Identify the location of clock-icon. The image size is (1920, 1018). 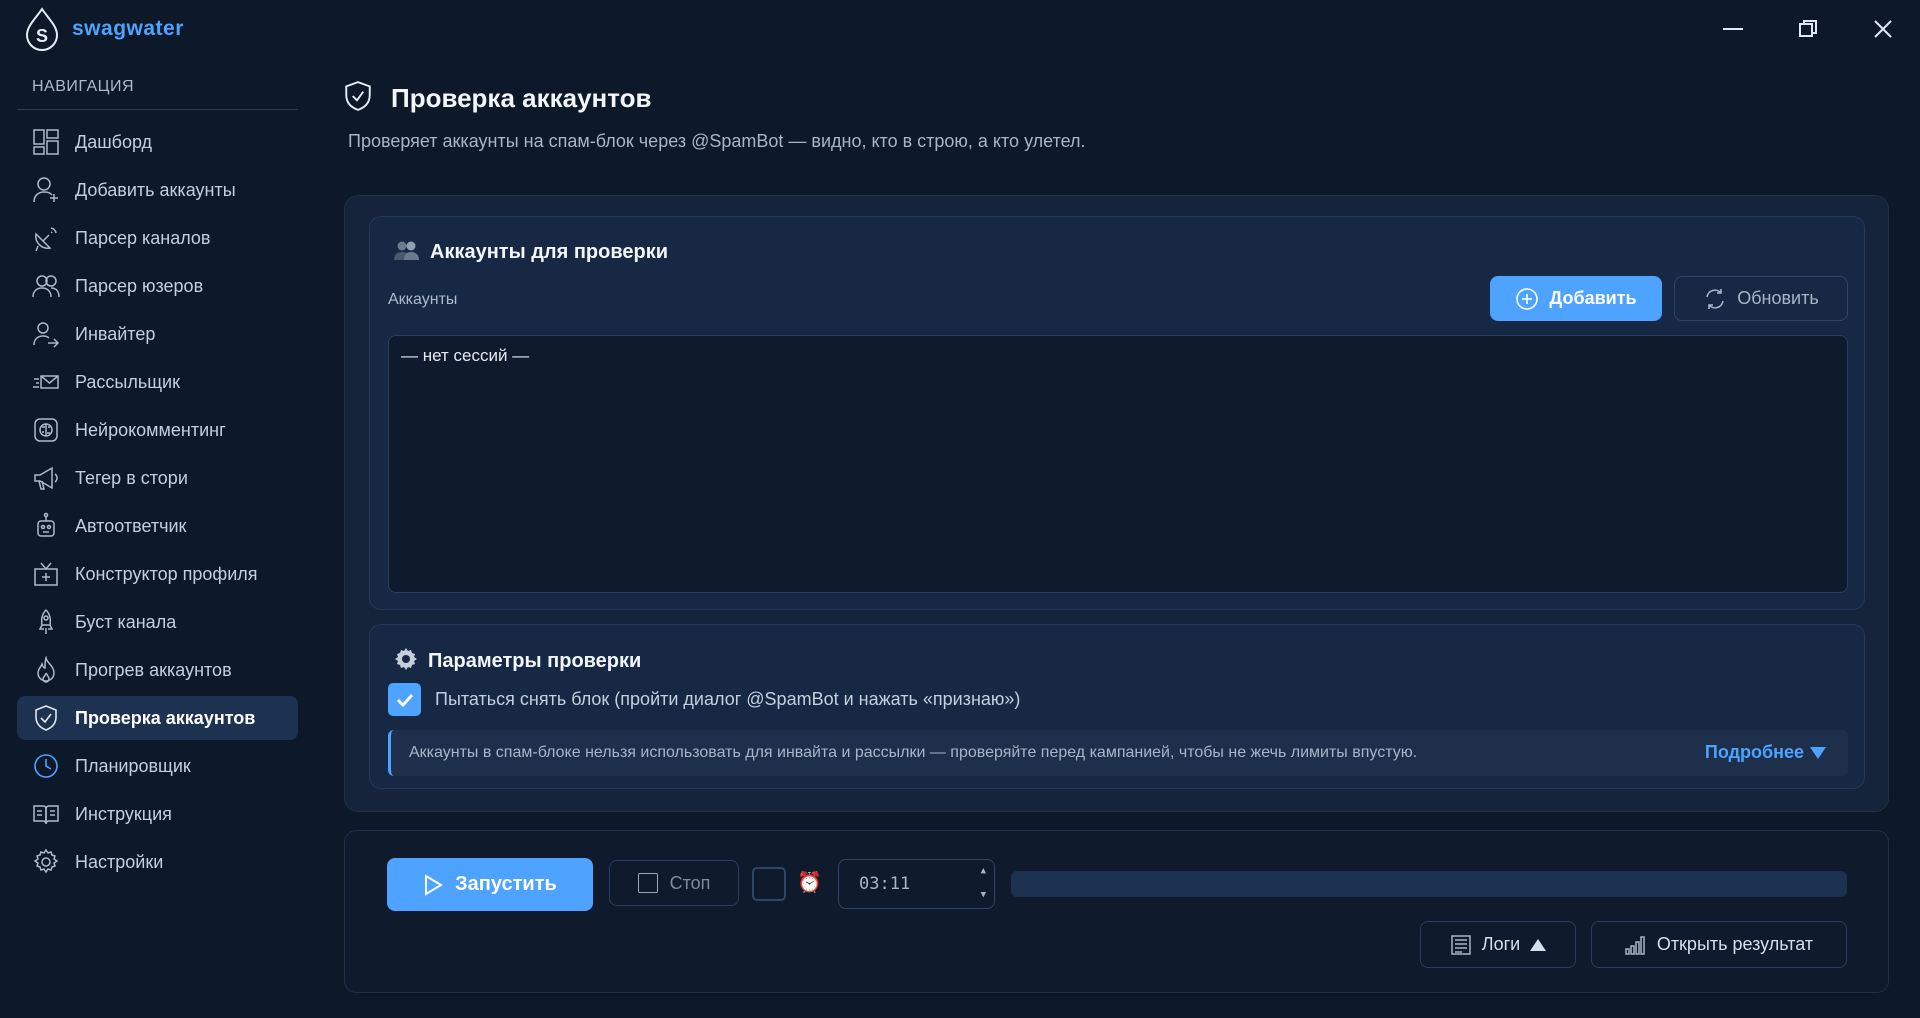
(46, 766).